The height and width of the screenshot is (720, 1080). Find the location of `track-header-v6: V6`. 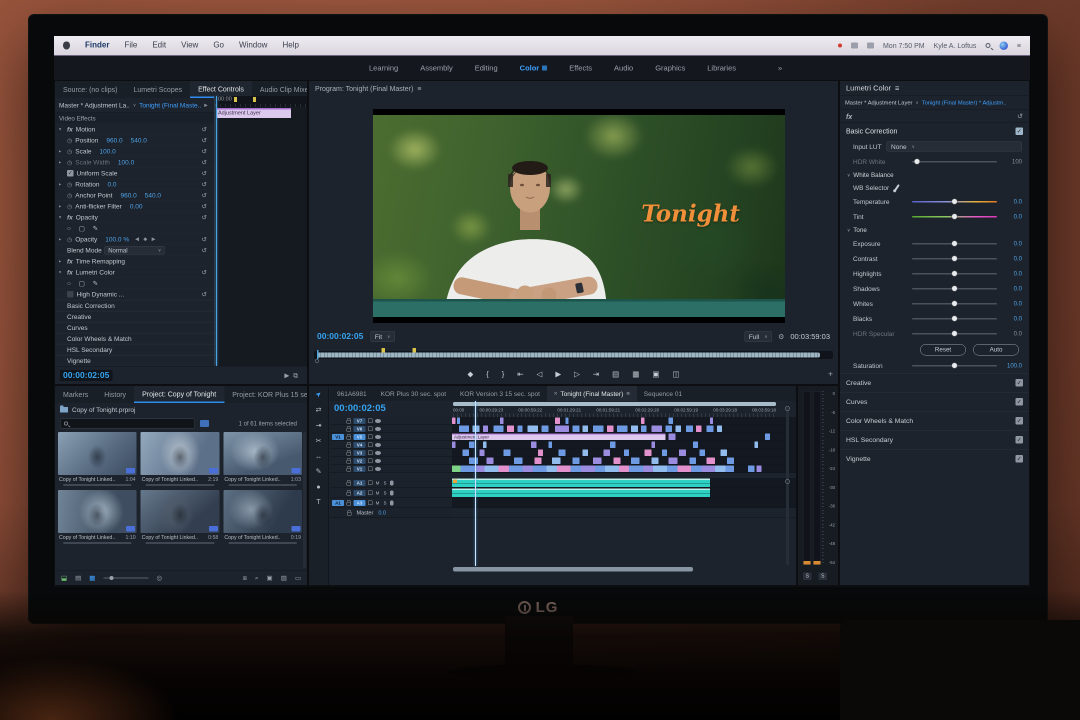

track-header-v6: V6 is located at coordinates (391, 429).